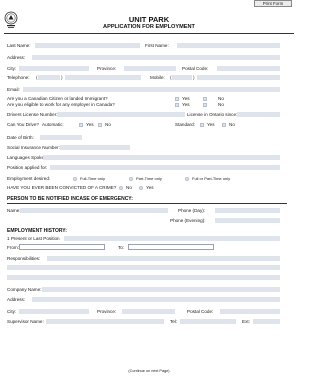 The width and height of the screenshot is (320, 386). What do you see at coordinates (23, 124) in the screenshot?
I see `can-drive-label: Can You Drive?` at bounding box center [23, 124].